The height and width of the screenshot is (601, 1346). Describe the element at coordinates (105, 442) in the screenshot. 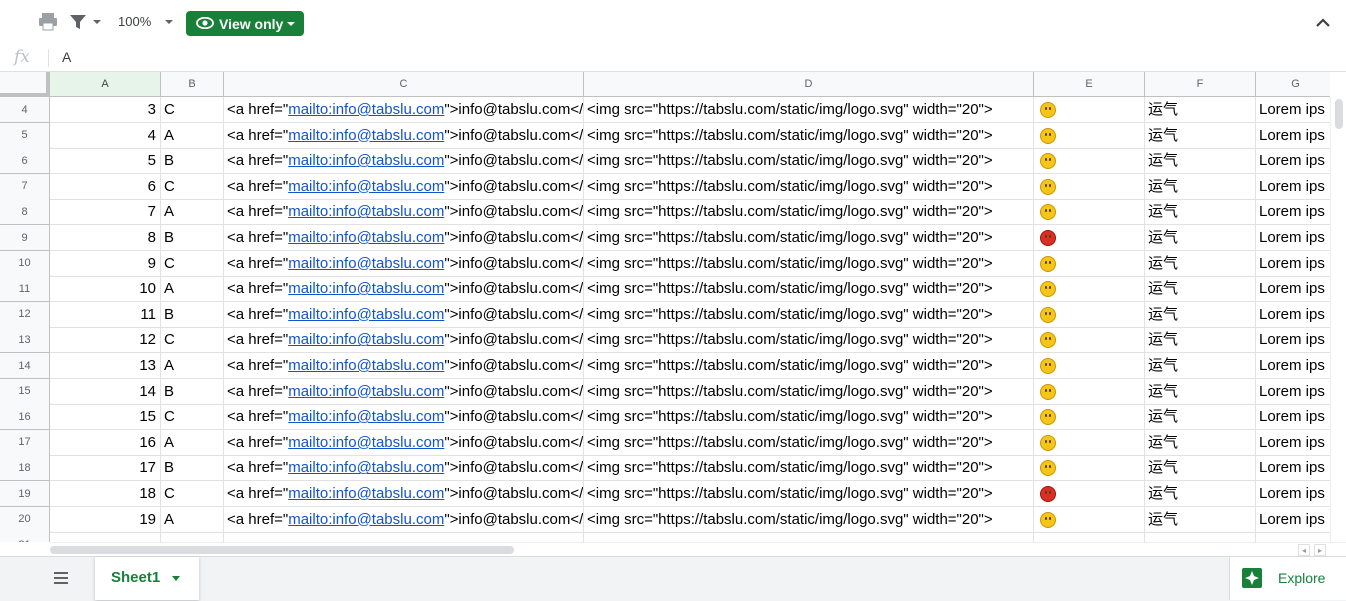

I see `cell-a: 16` at that location.